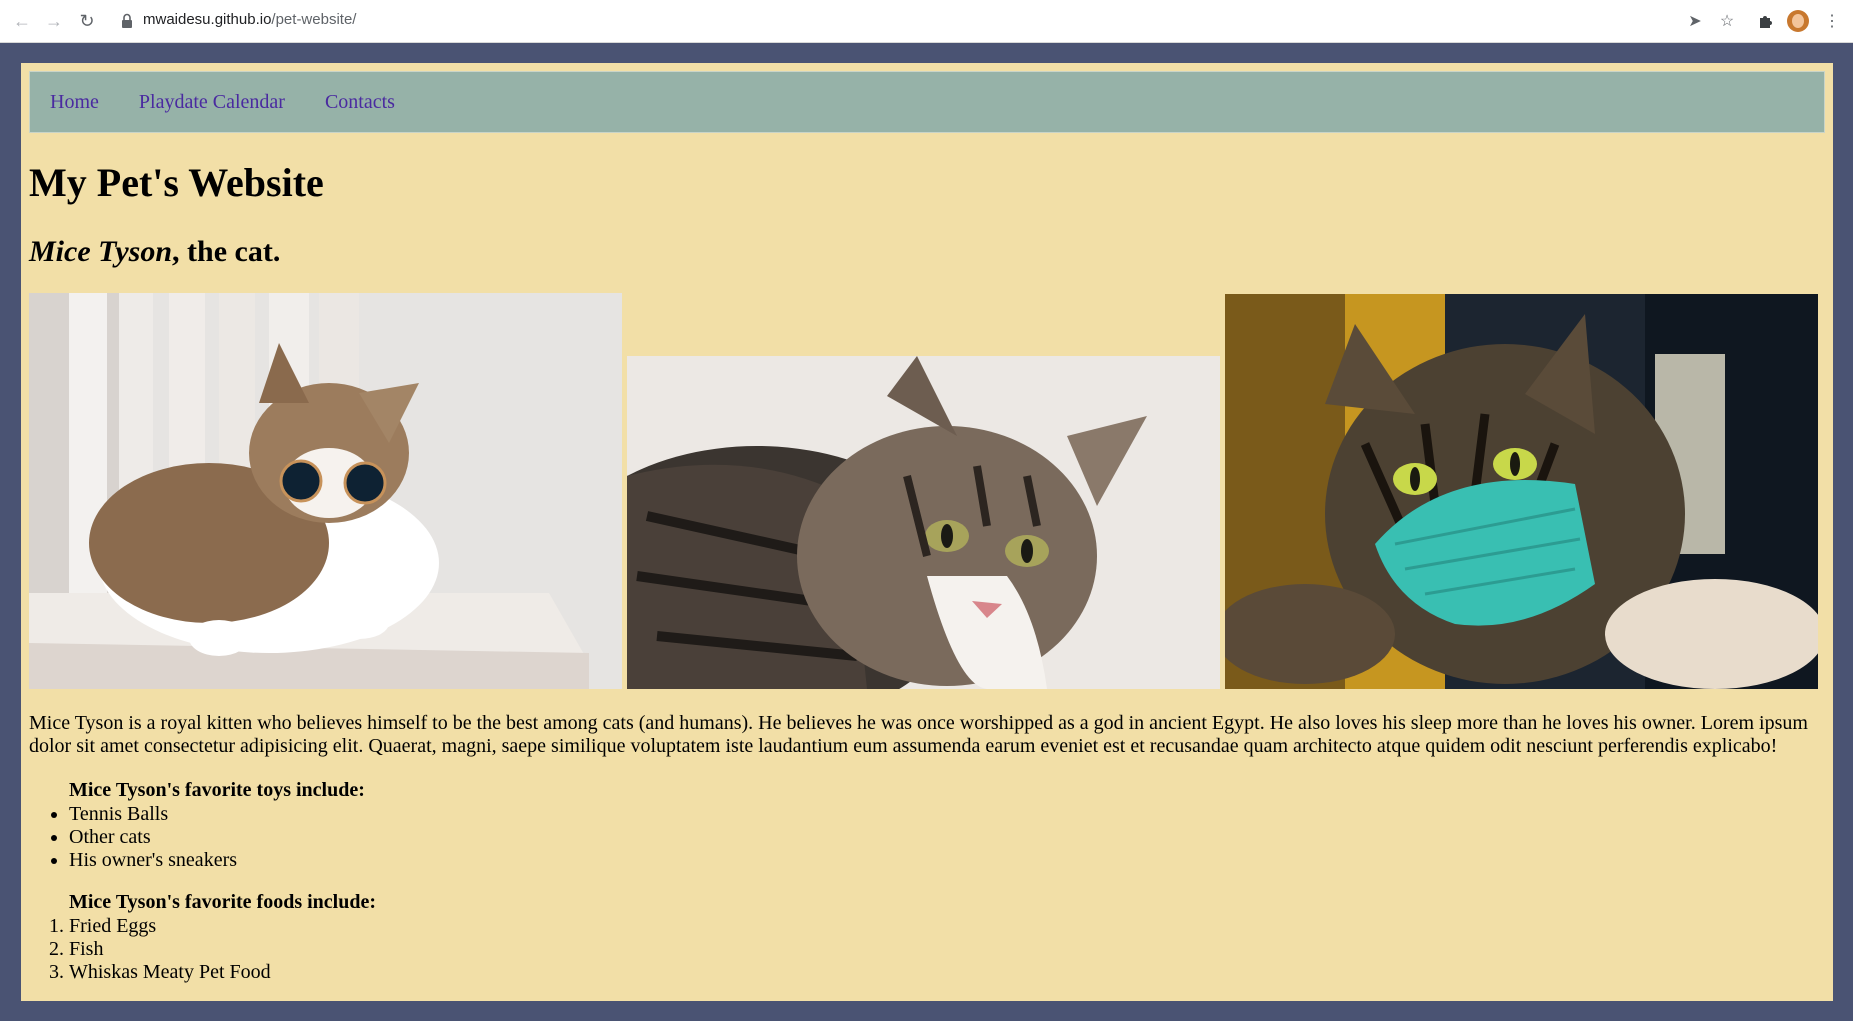 The width and height of the screenshot is (1853, 1021). I want to click on cat-sunglasses-photo, so click(325, 491).